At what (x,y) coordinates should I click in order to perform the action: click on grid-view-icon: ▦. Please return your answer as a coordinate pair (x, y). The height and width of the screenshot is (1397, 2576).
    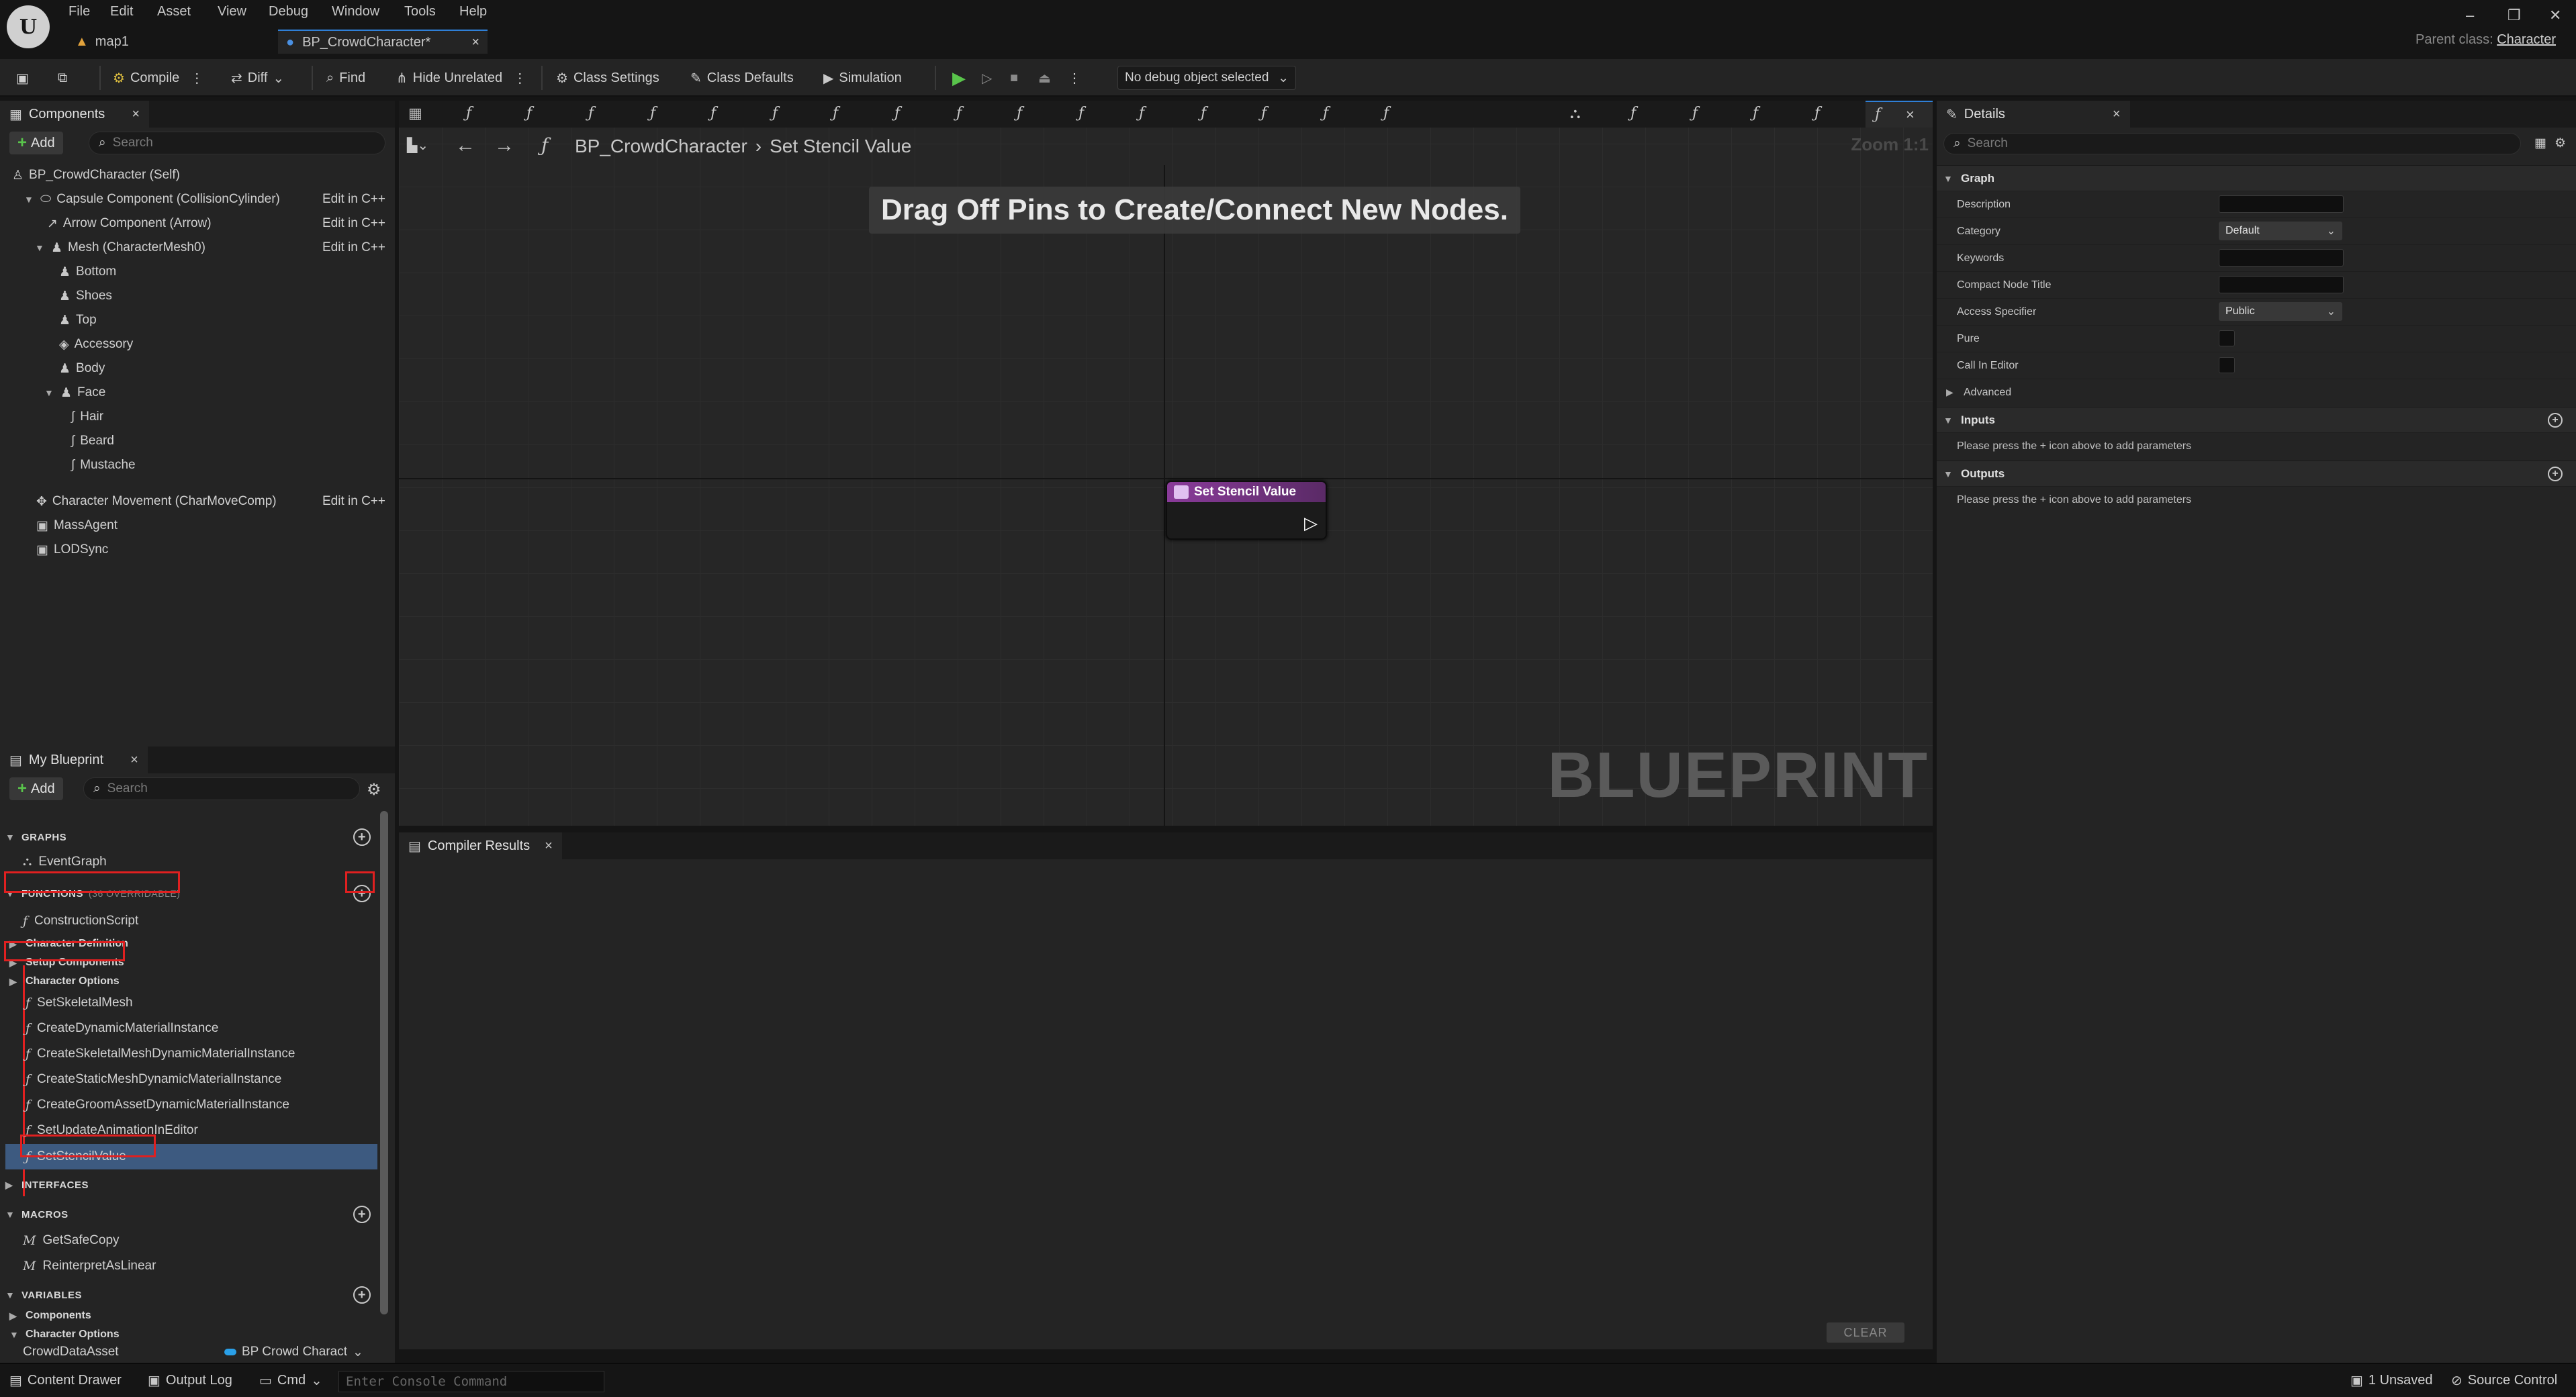
    Looking at the image, I should click on (2540, 143).